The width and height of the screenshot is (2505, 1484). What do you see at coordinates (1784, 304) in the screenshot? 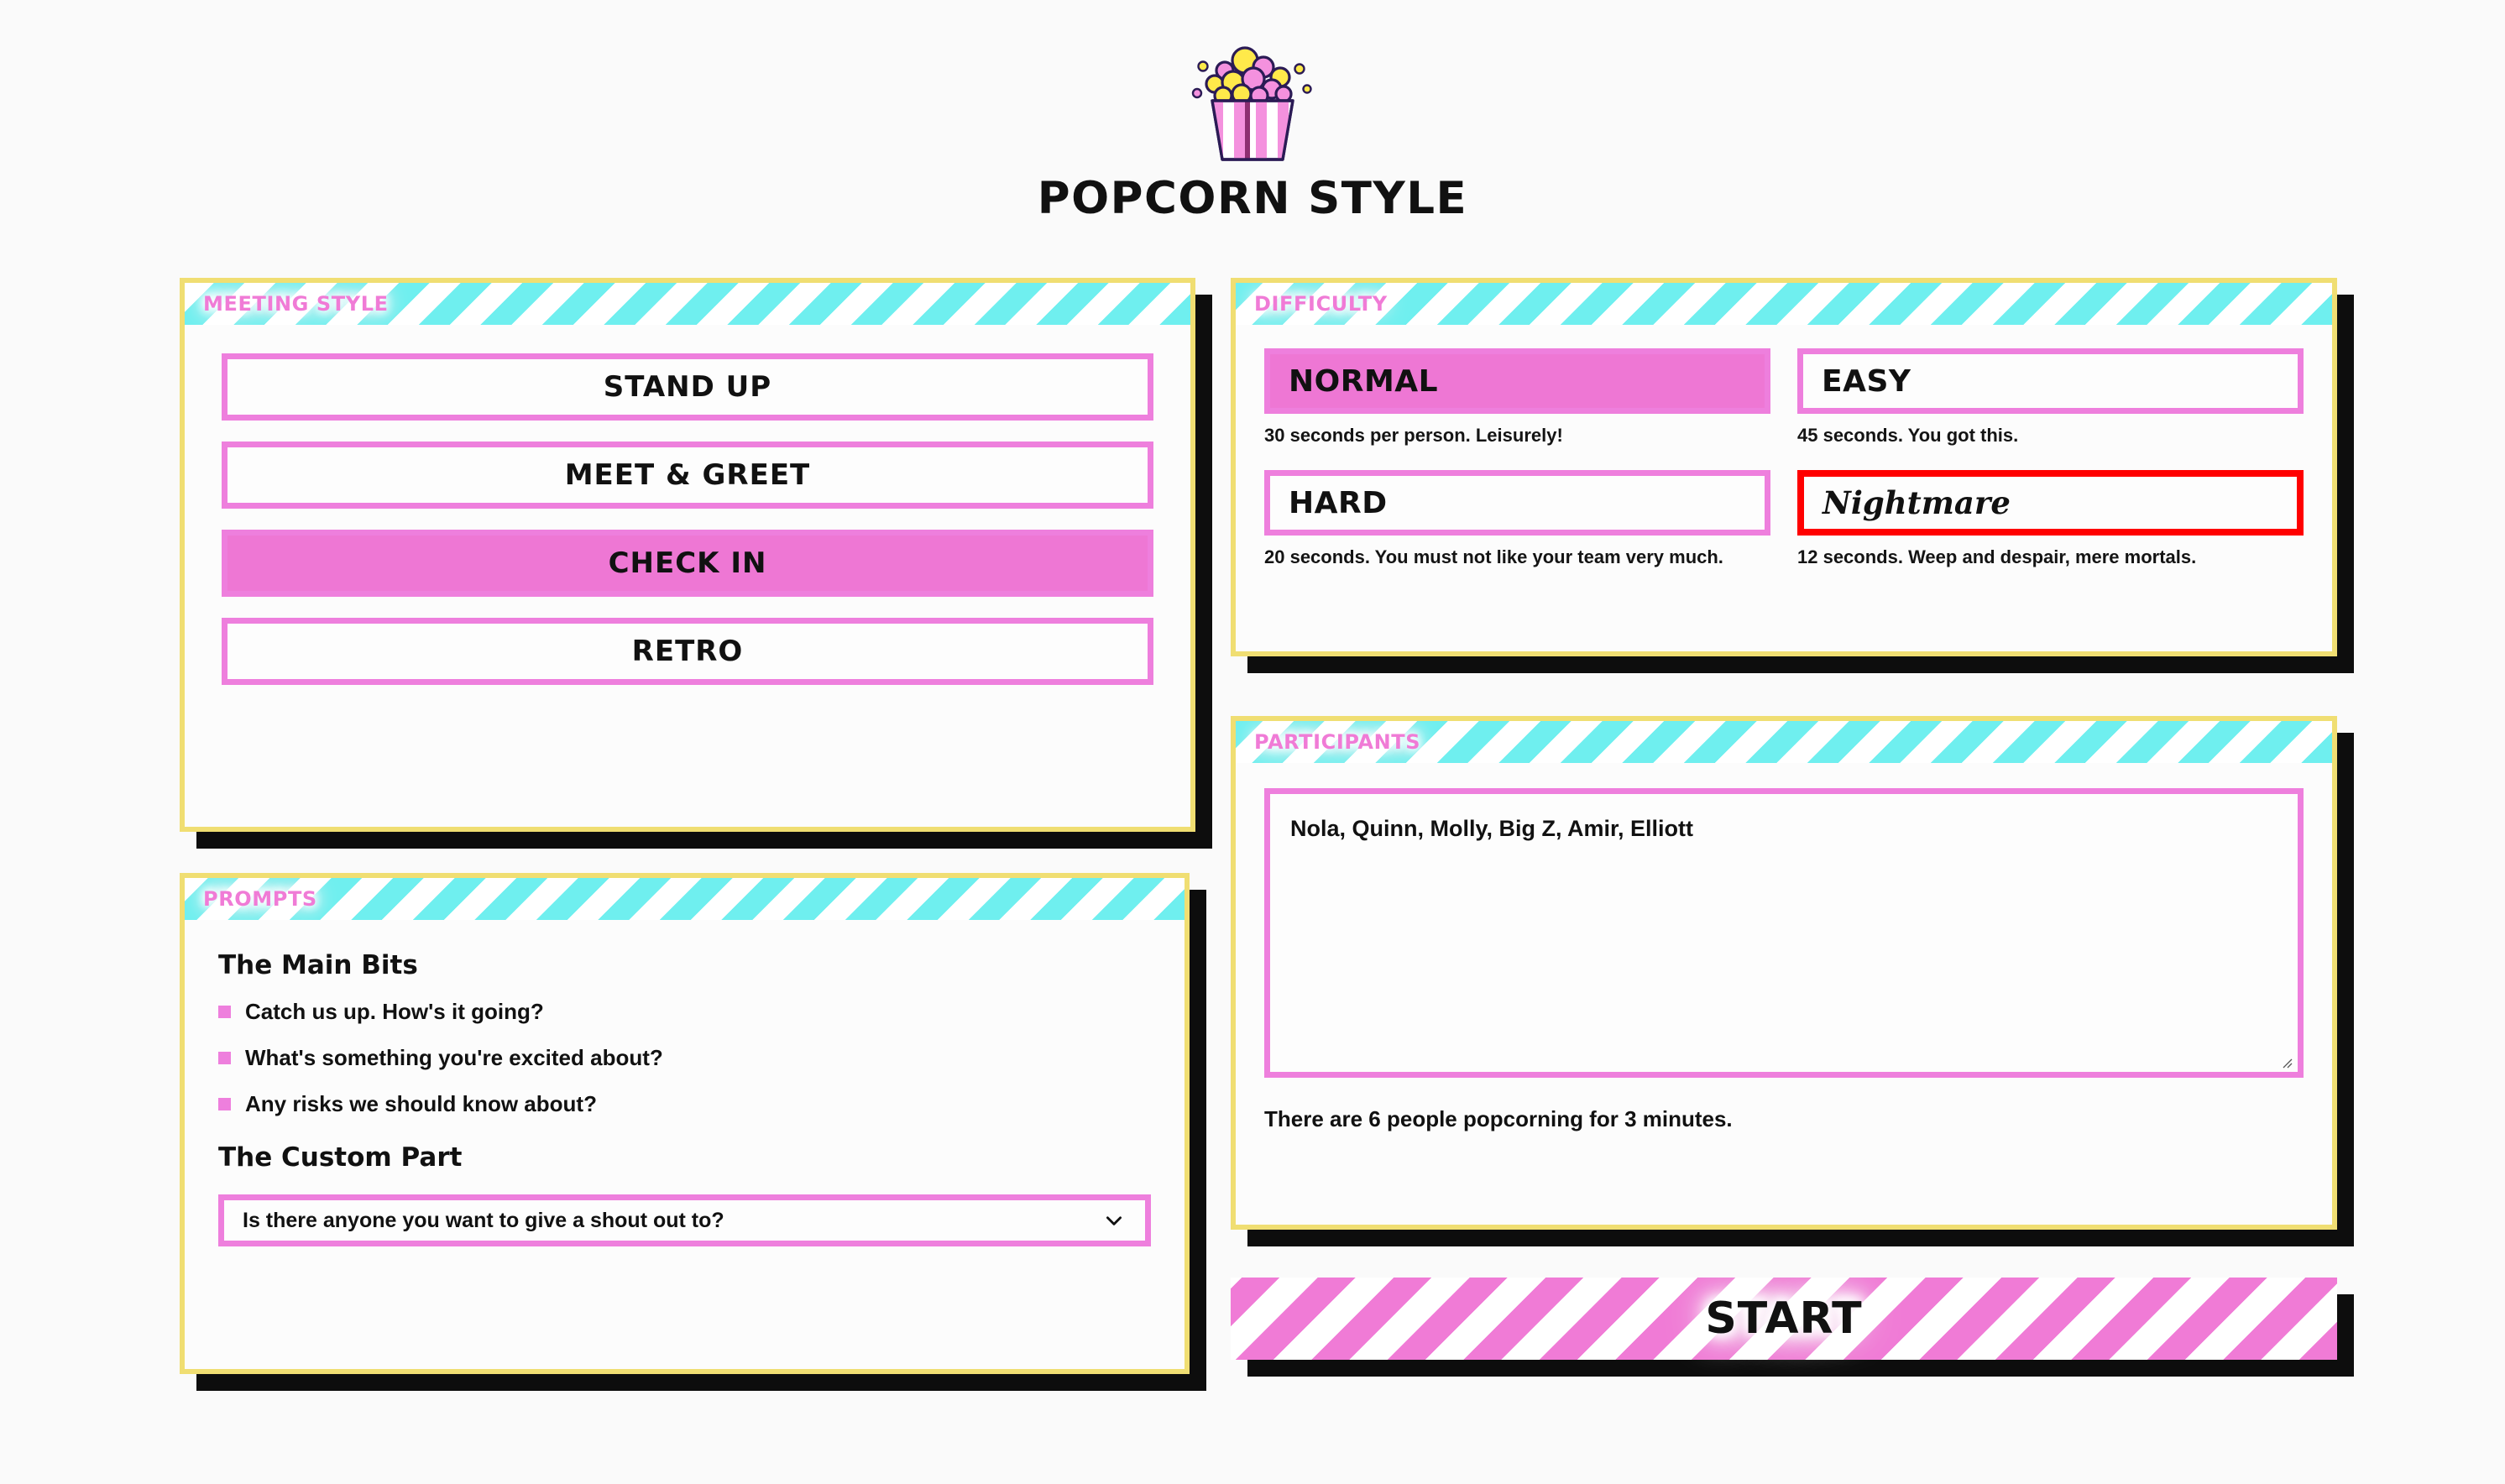
I see `difficulty-panel-header: DIFFICULTY` at bounding box center [1784, 304].